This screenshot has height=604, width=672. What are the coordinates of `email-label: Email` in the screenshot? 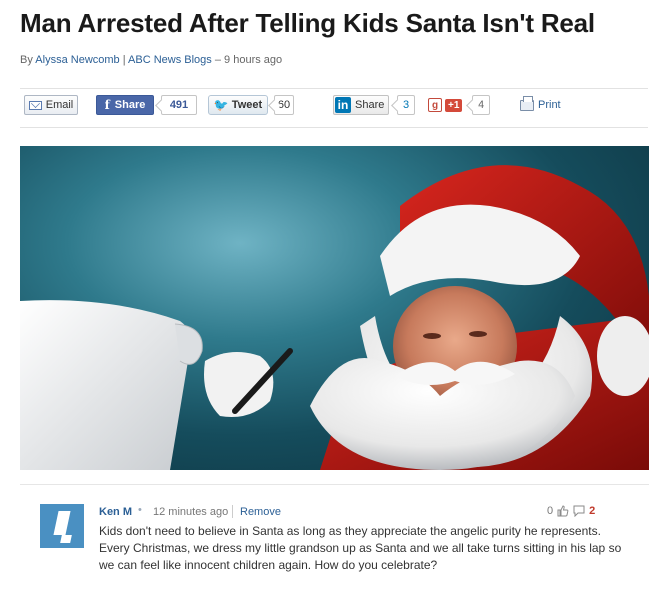 It's located at (59, 105).